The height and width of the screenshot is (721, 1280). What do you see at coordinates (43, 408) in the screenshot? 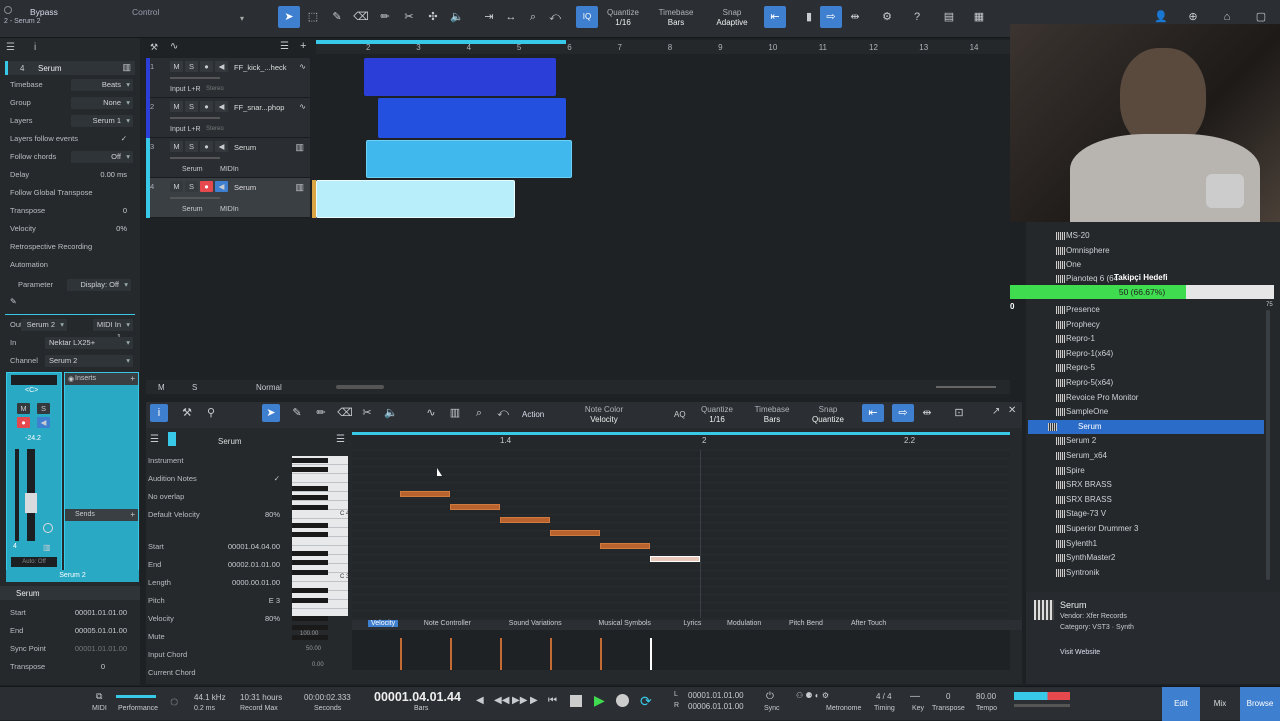
I see `solo-button: S` at bounding box center [43, 408].